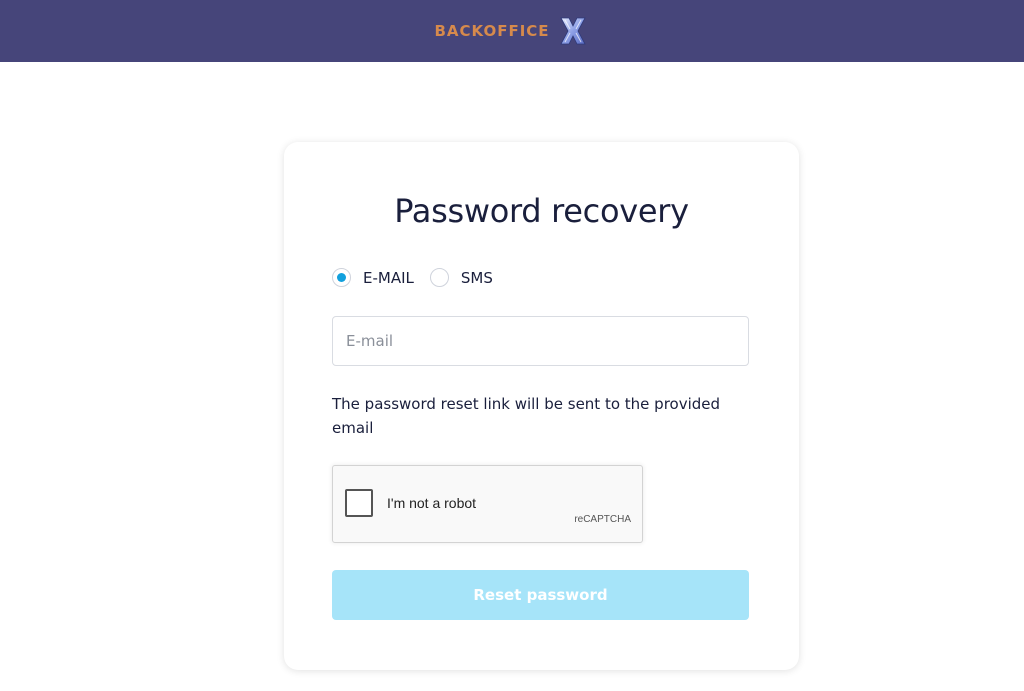 This screenshot has height=691, width=1024. Describe the element at coordinates (602, 519) in the screenshot. I see `captcha-brand: reCAPTCHA` at that location.